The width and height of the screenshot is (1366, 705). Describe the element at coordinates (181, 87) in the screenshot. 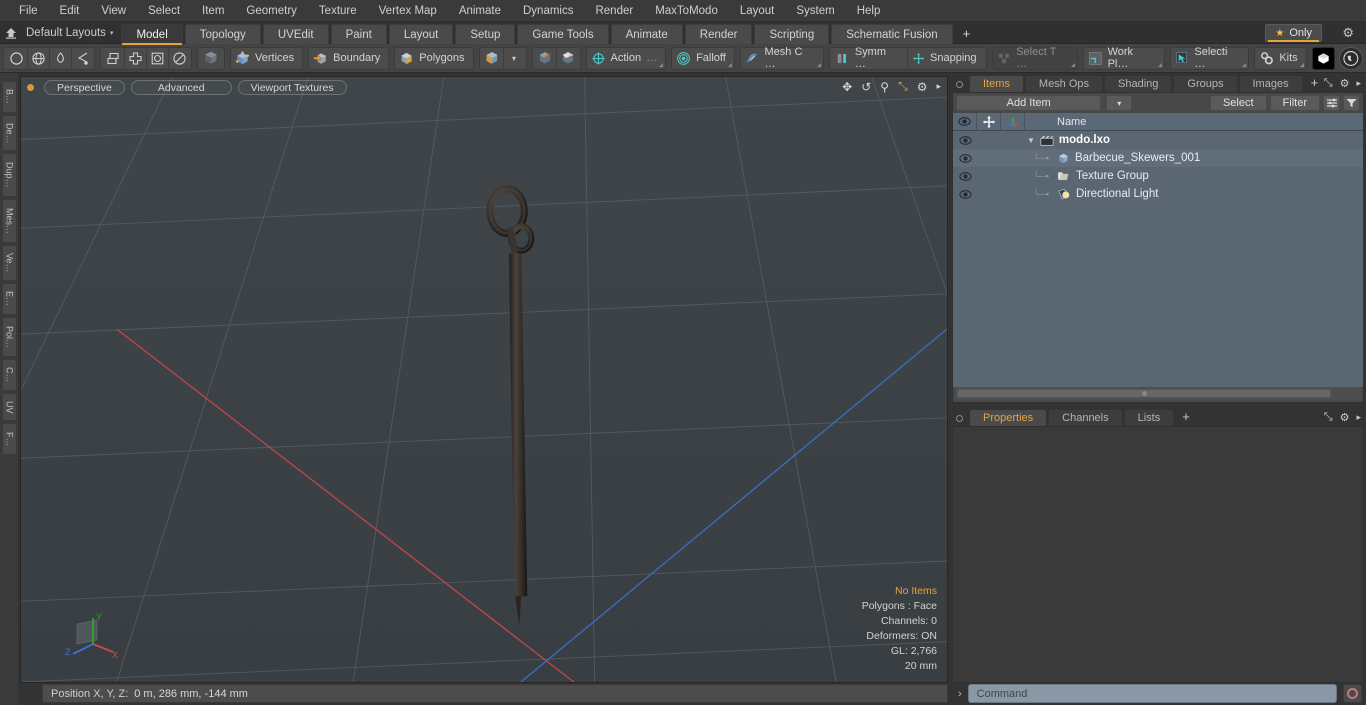

I see `advanced-button: Advanced` at that location.